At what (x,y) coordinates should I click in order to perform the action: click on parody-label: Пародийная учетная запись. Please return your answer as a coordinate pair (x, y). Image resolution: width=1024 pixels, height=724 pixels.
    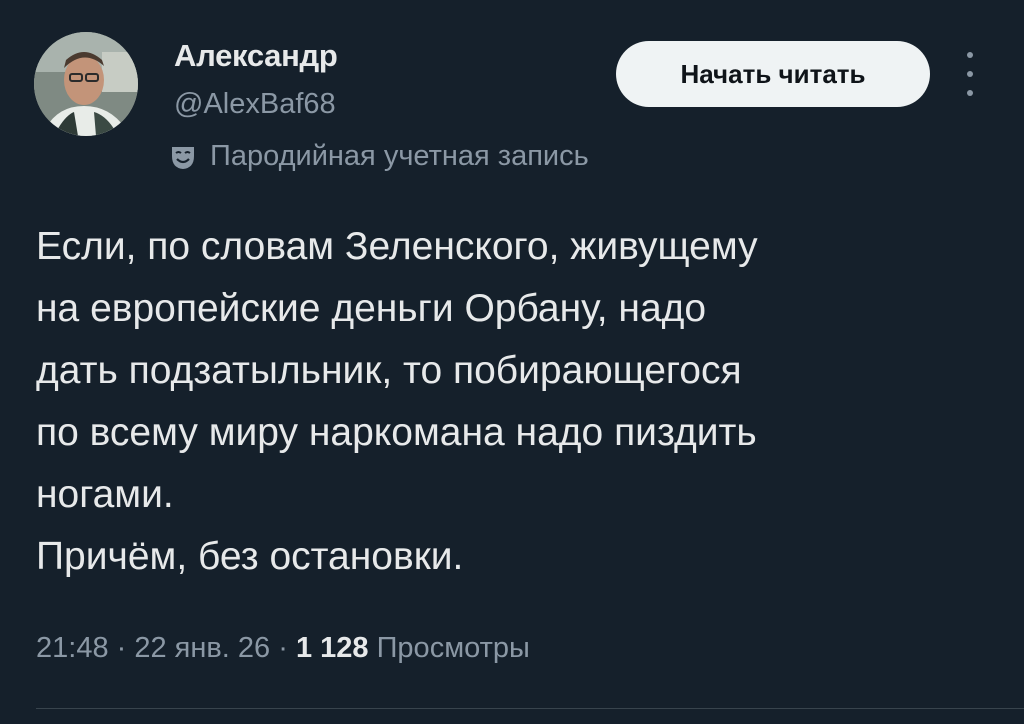
    Looking at the image, I should click on (378, 156).